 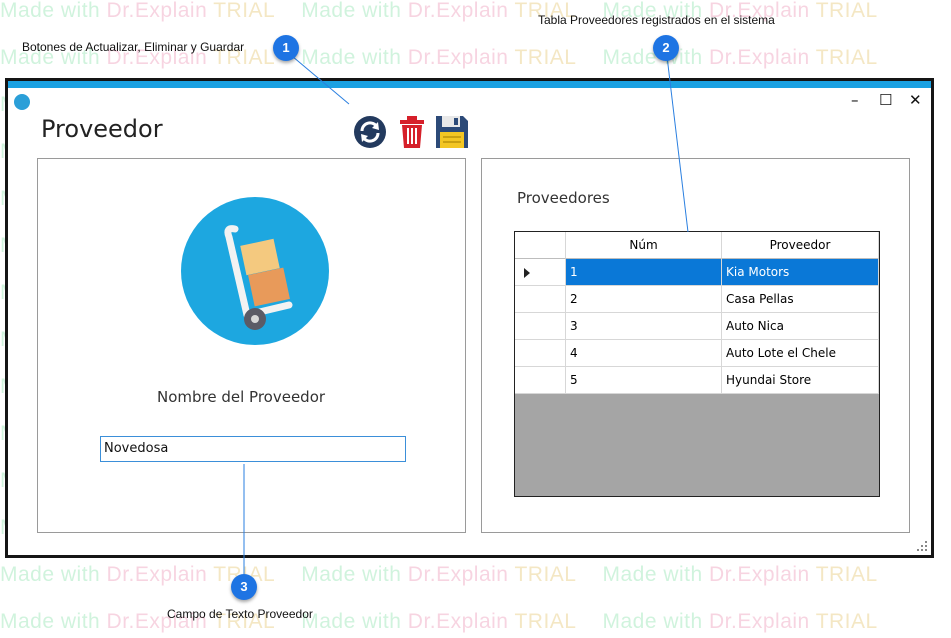 I want to click on refresh-icon, so click(x=370, y=132).